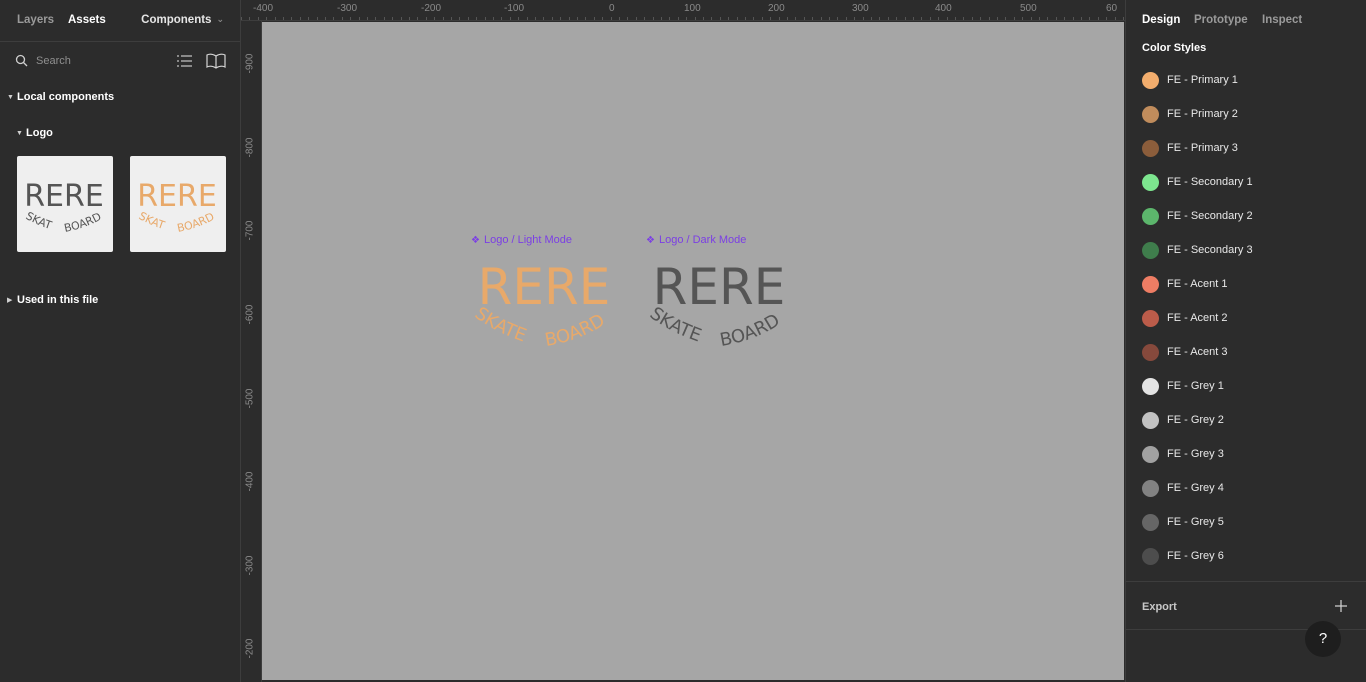 This screenshot has width=1366, height=682. Describe the element at coordinates (514, 8) in the screenshot. I see `ruler-top-label: -100` at that location.